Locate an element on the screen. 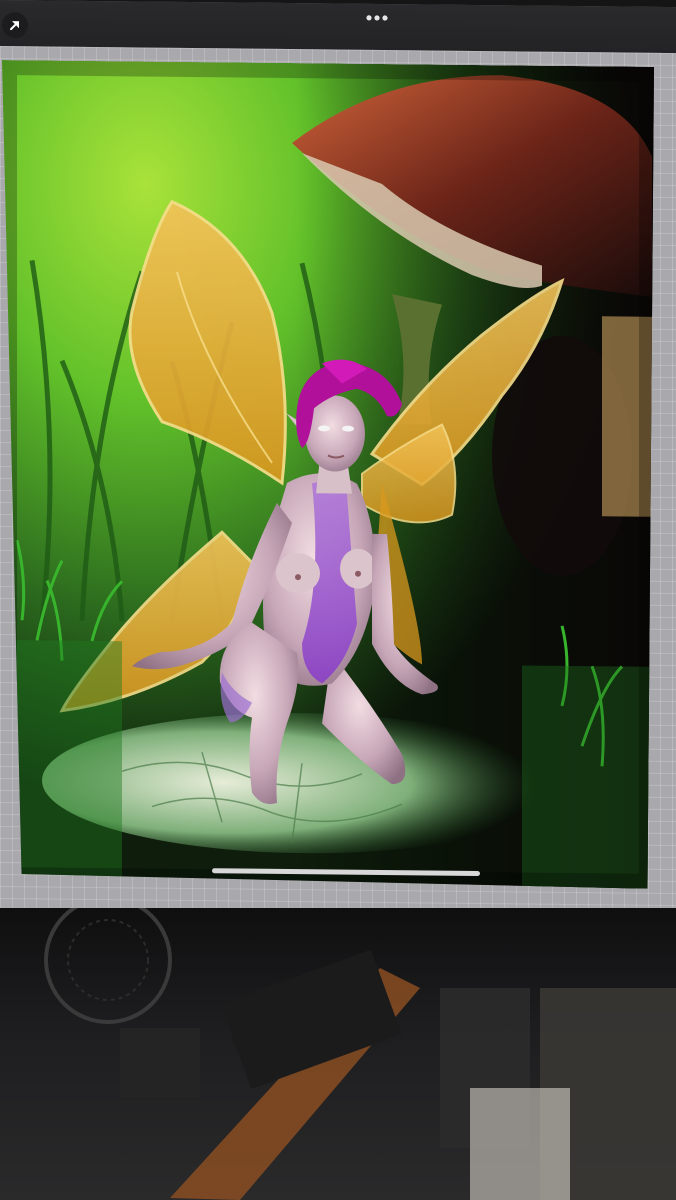 The width and height of the screenshot is (676, 1200). ellipsis-icon is located at coordinates (377, 18).